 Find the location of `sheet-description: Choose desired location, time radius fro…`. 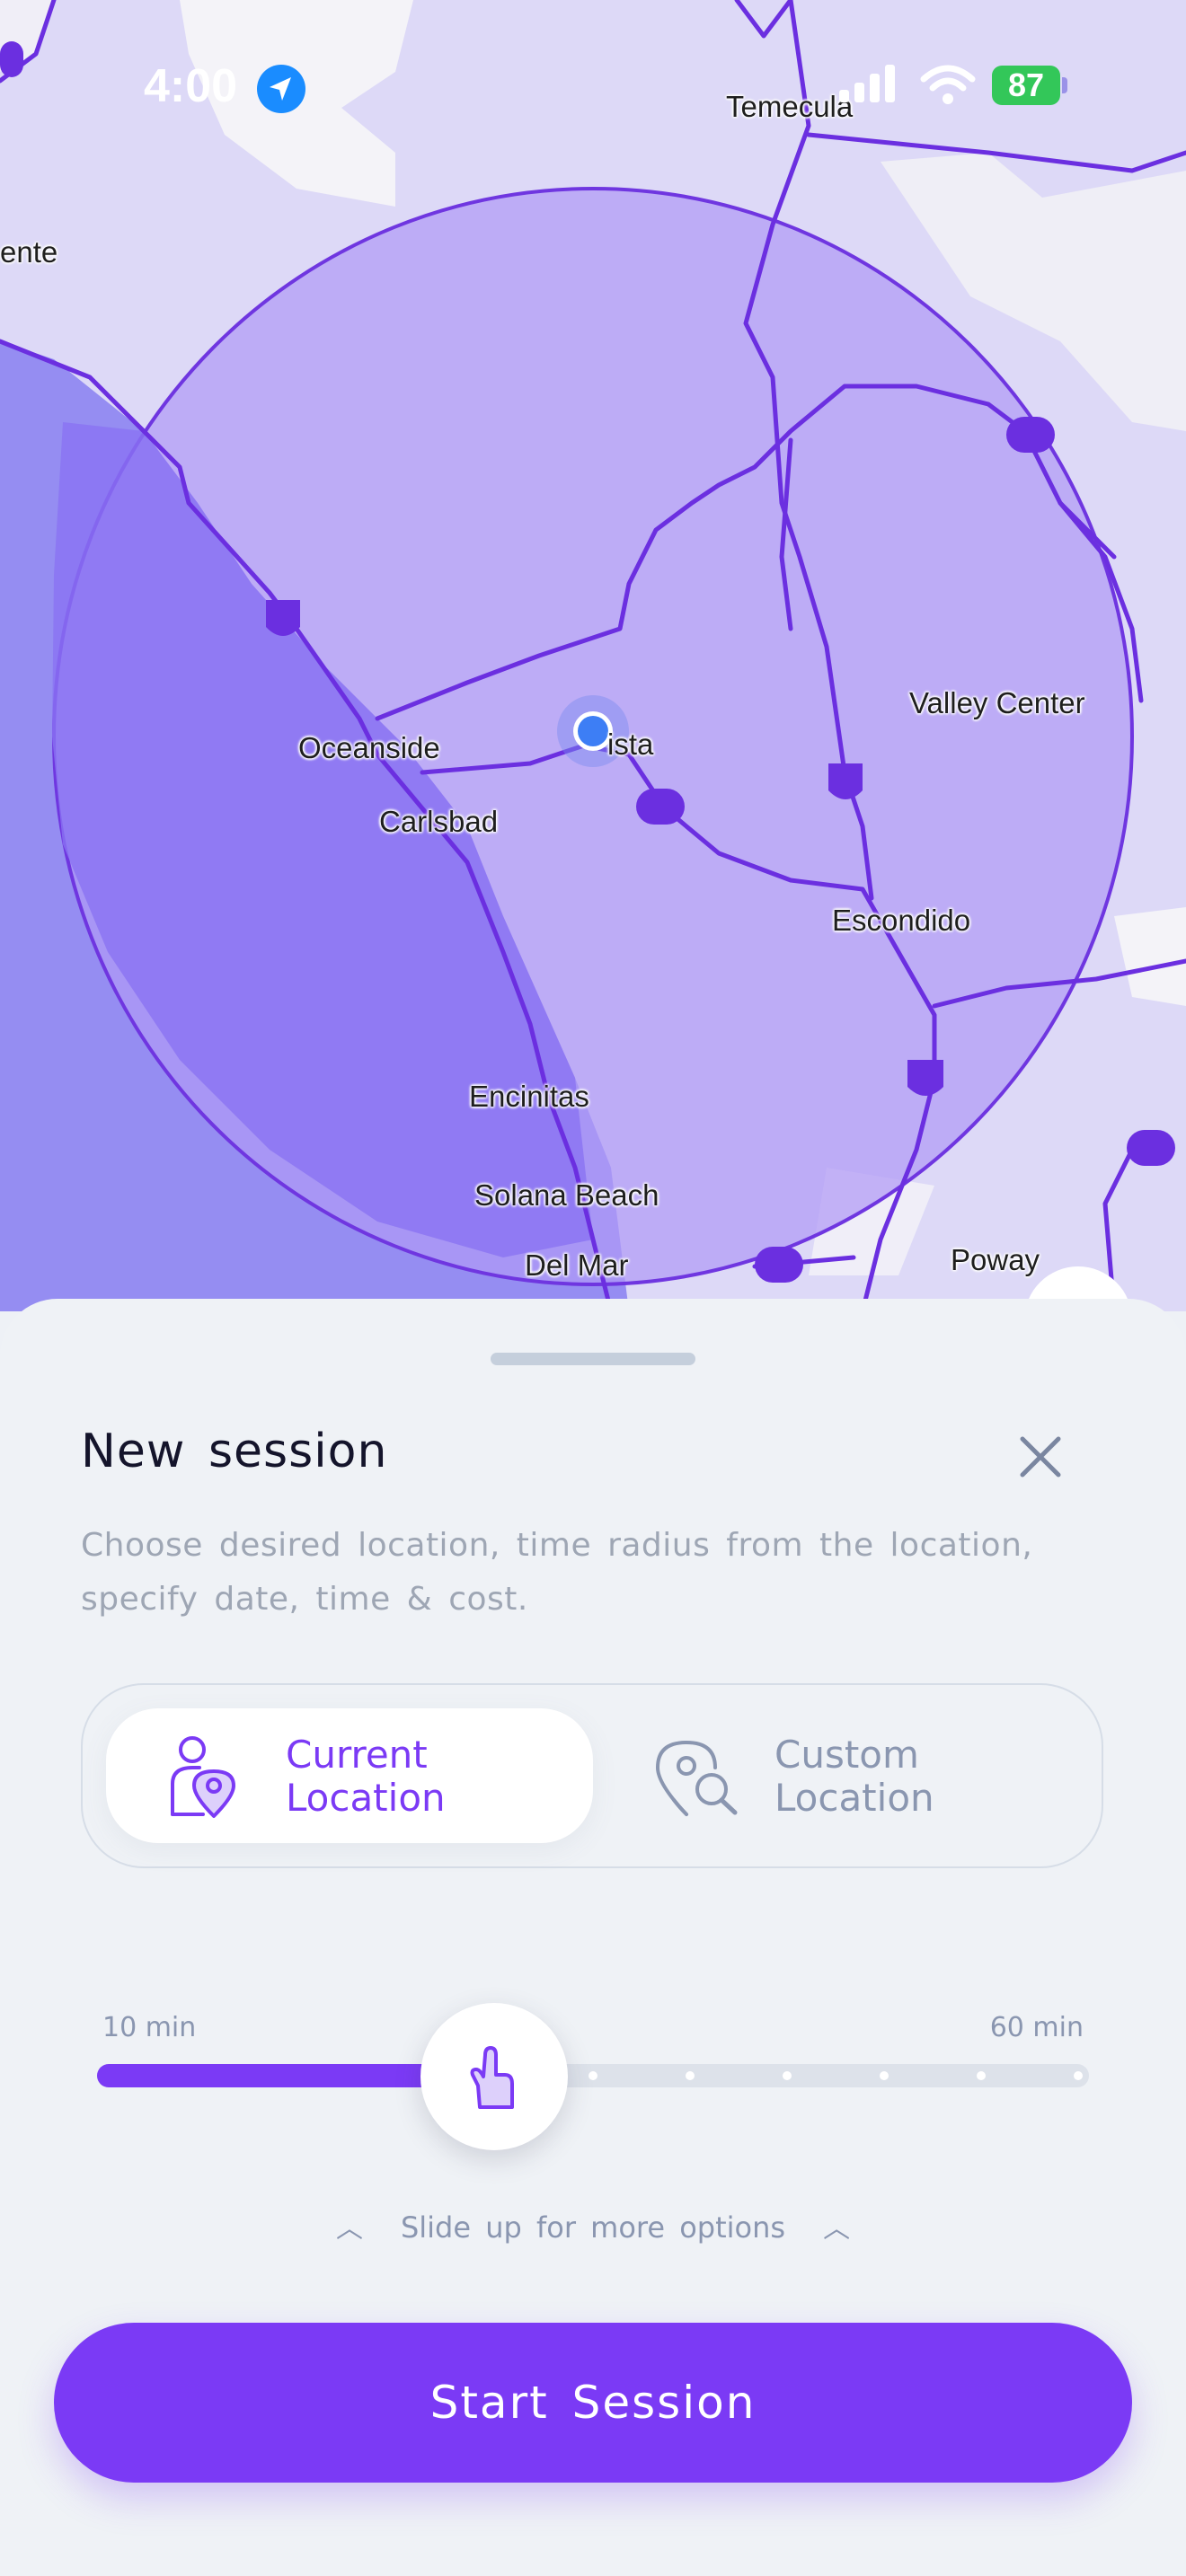

sheet-description: Choose desired location, time radius fro… is located at coordinates (557, 1572).